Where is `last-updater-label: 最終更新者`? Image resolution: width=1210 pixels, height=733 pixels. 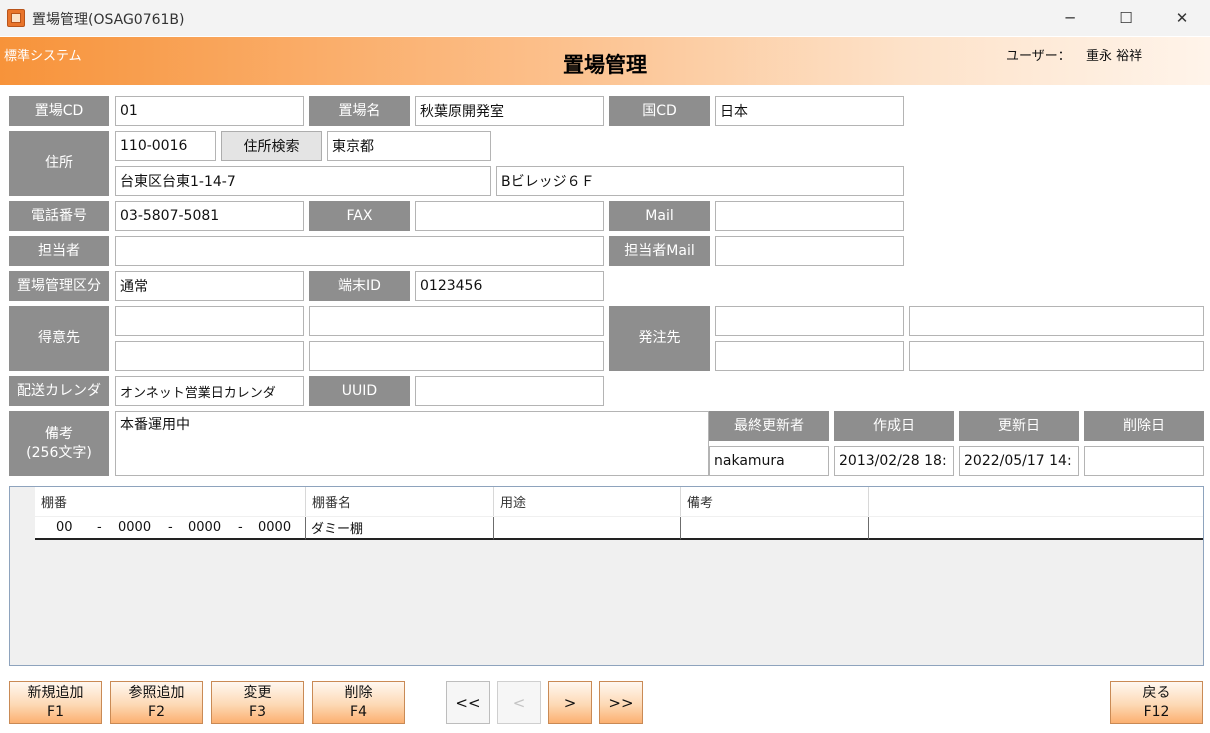 last-updater-label: 最終更新者 is located at coordinates (769, 426).